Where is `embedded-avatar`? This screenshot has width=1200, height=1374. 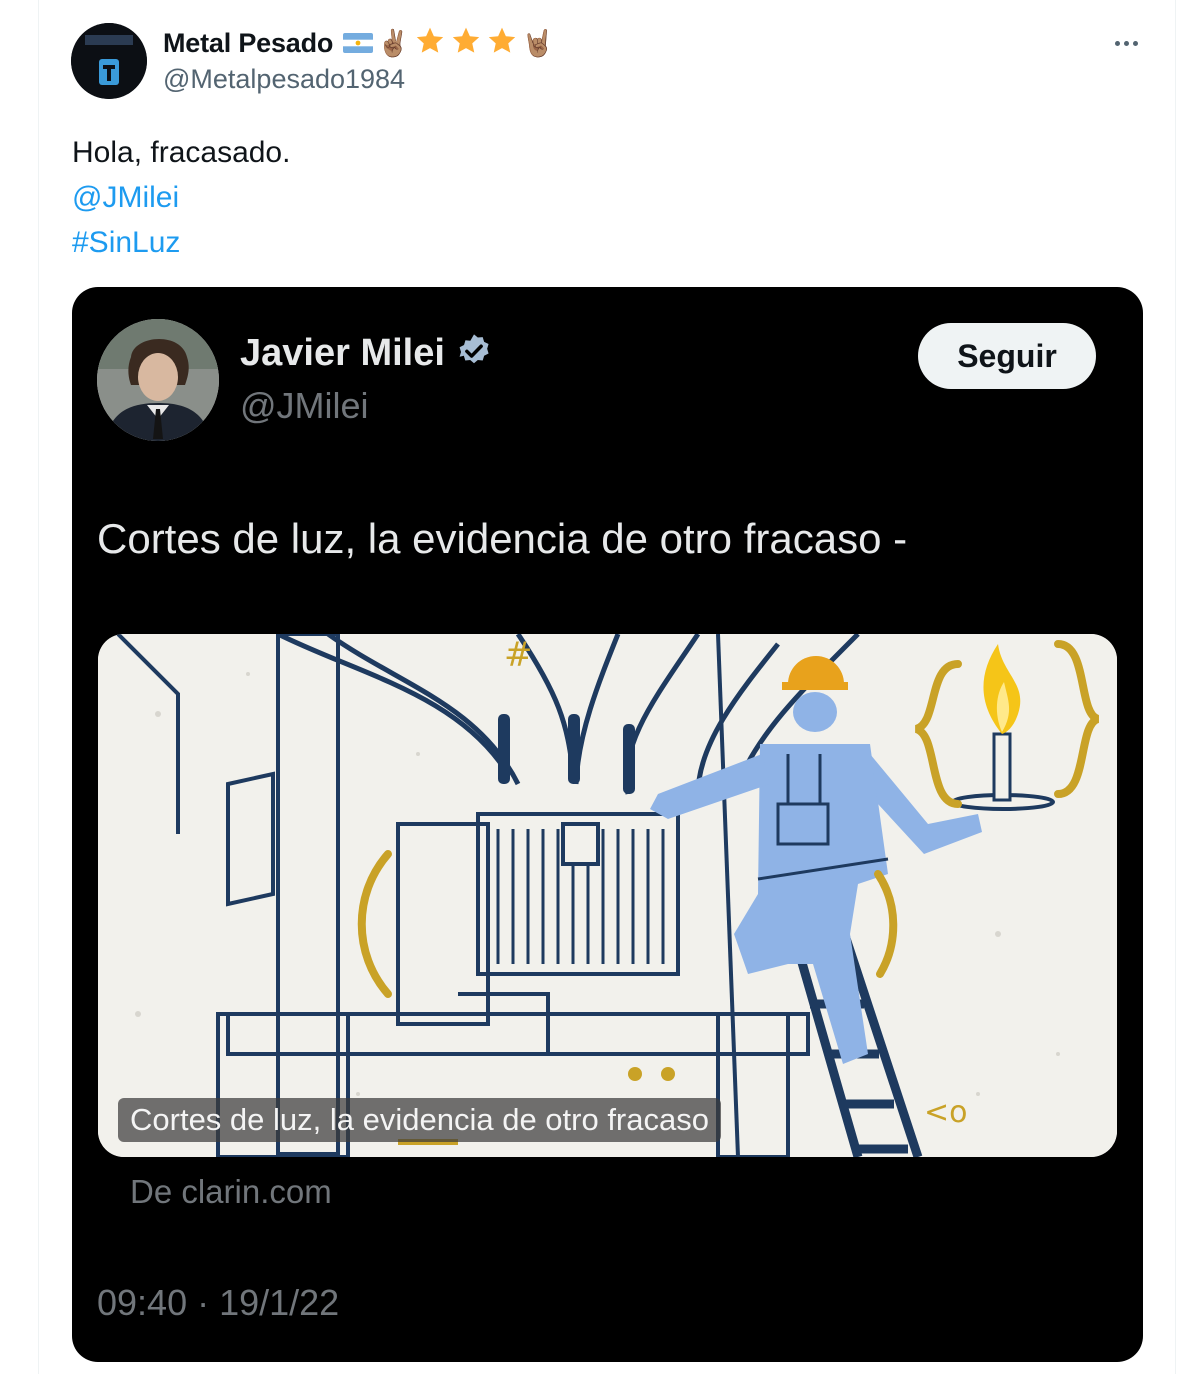
embedded-avatar is located at coordinates (158, 380).